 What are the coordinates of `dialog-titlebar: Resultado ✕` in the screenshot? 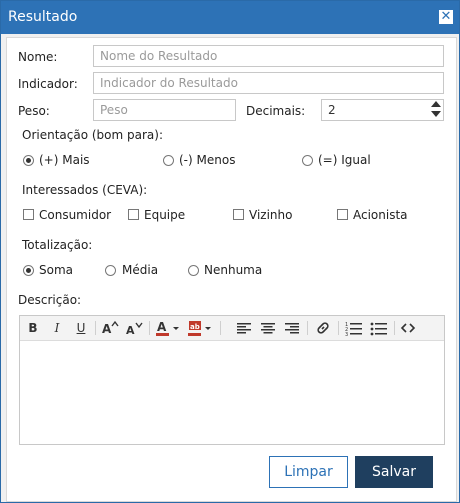 It's located at (230, 17).